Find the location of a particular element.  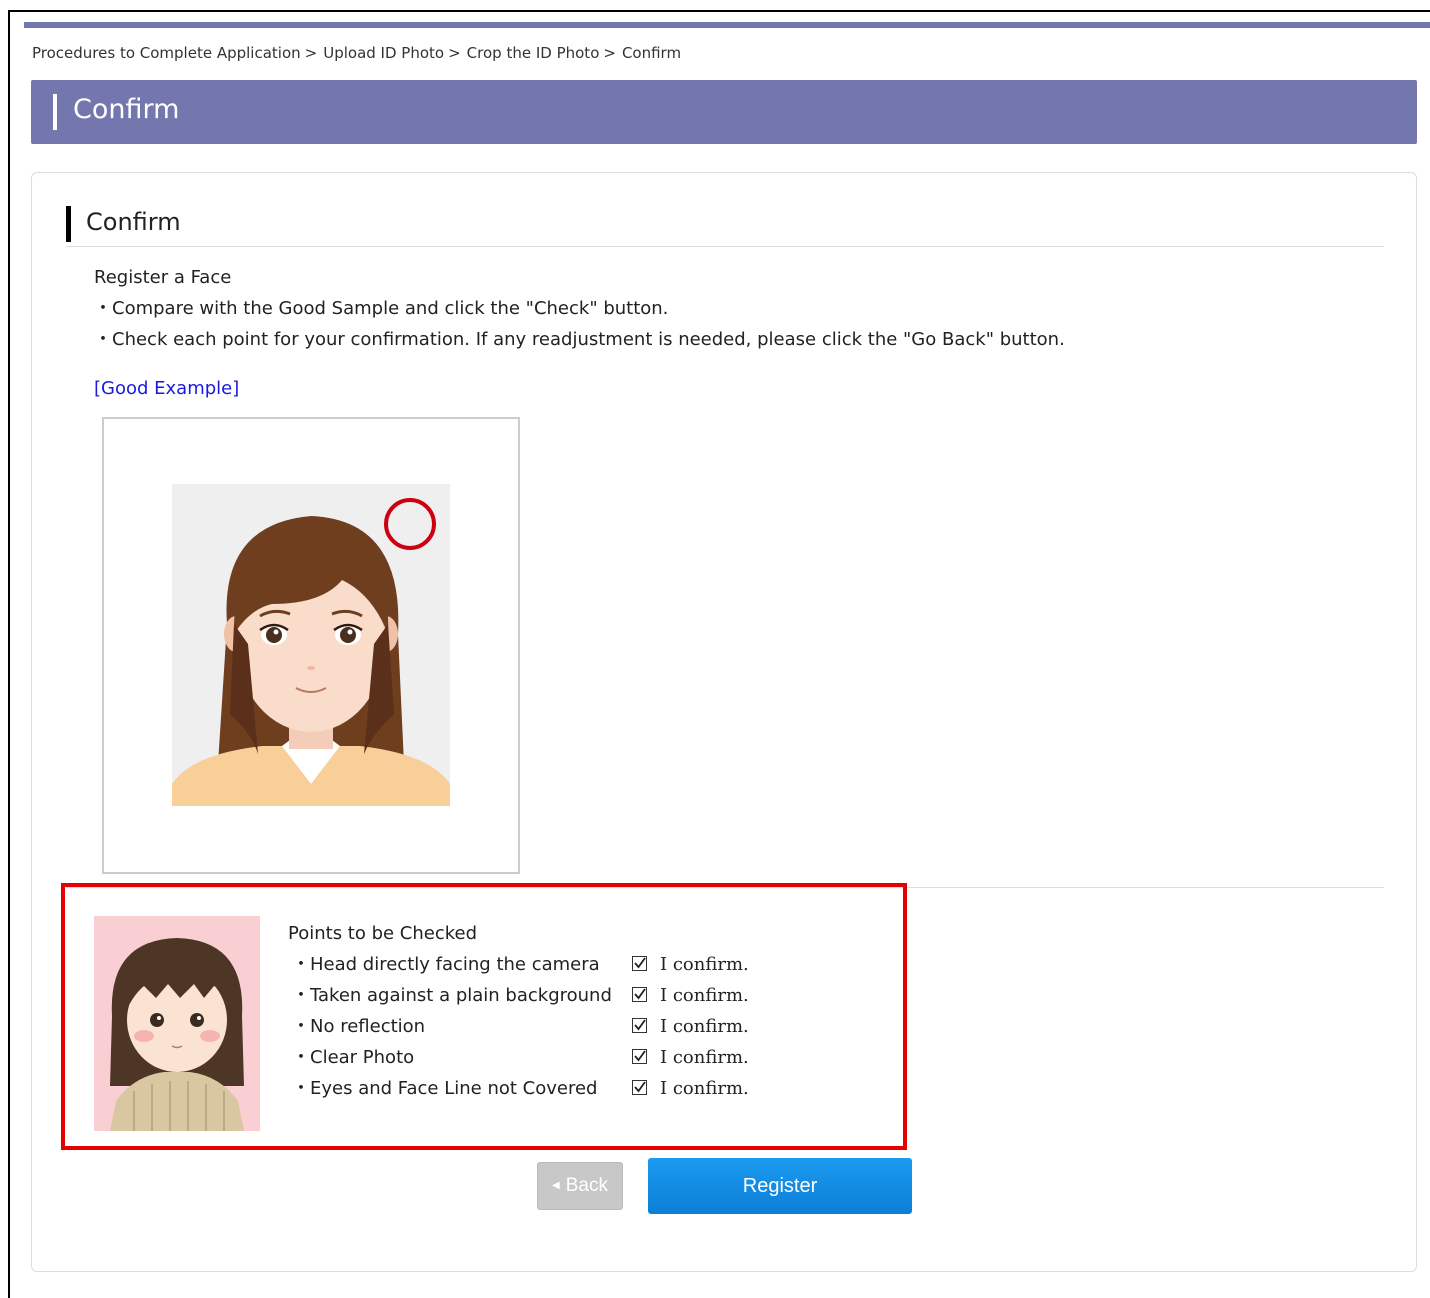

back-button-label: Back is located at coordinates (586, 1185).